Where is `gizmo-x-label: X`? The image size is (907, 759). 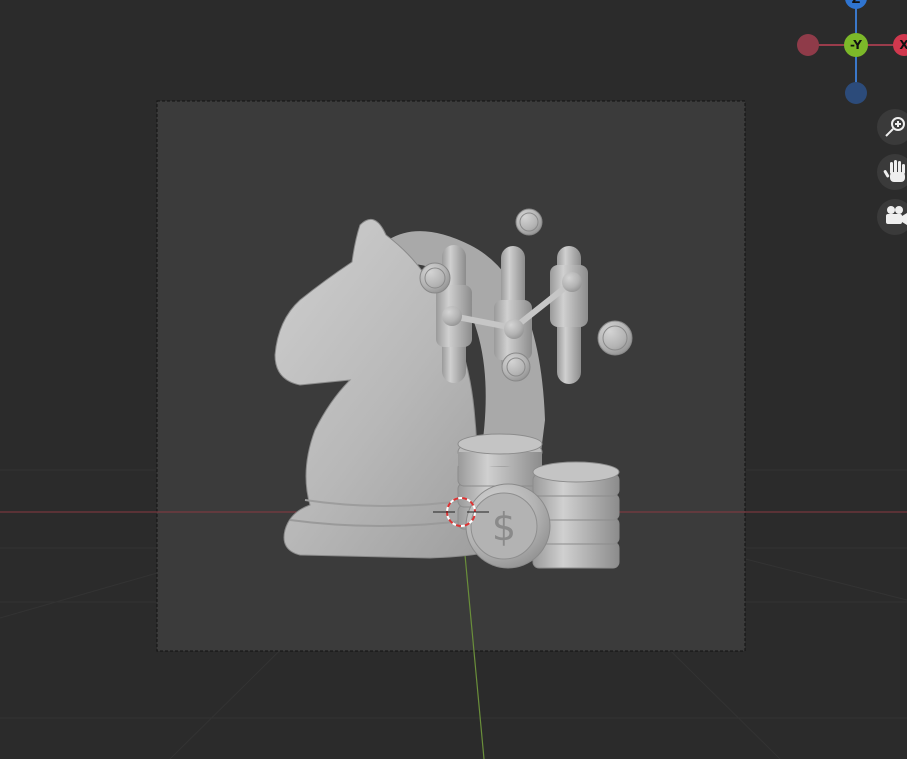
gizmo-x-label: X is located at coordinates (903, 45).